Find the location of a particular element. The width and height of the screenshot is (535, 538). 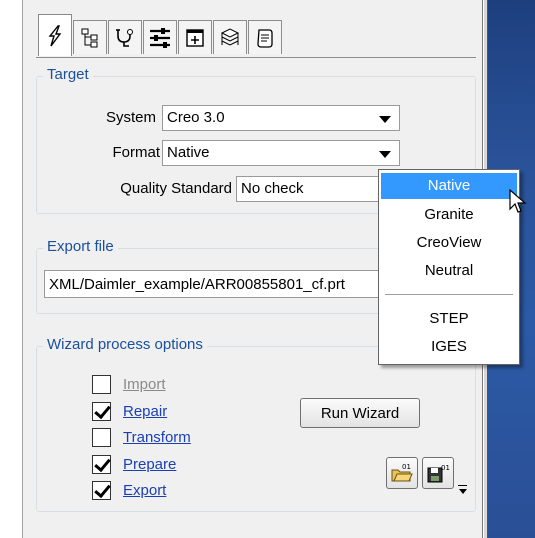

export-link: Export is located at coordinates (144, 490).